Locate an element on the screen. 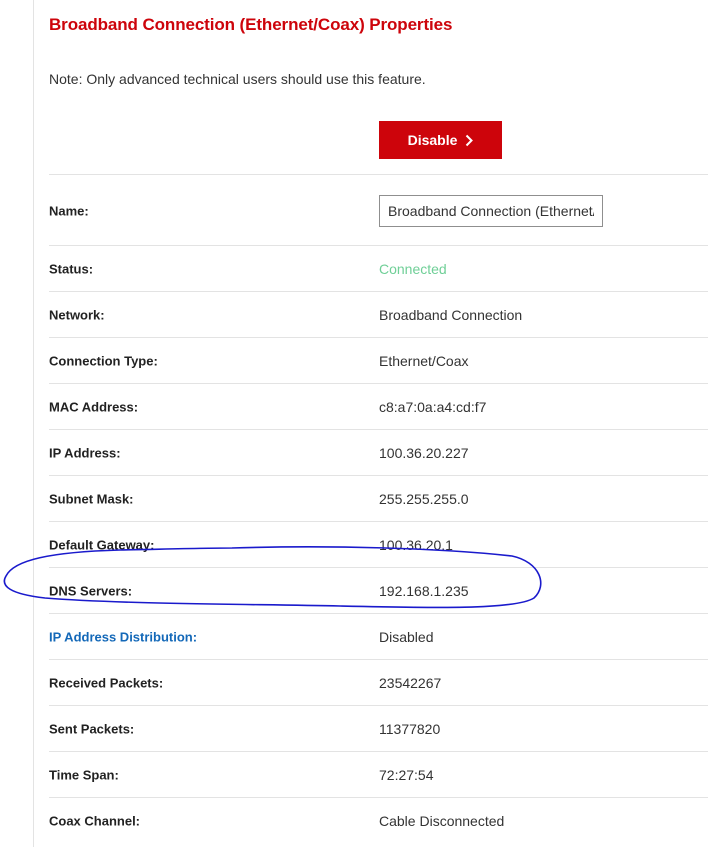 Image resolution: width=708 pixels, height=847 pixels. coax-channel-label: Coax Channel: is located at coordinates (95, 820).